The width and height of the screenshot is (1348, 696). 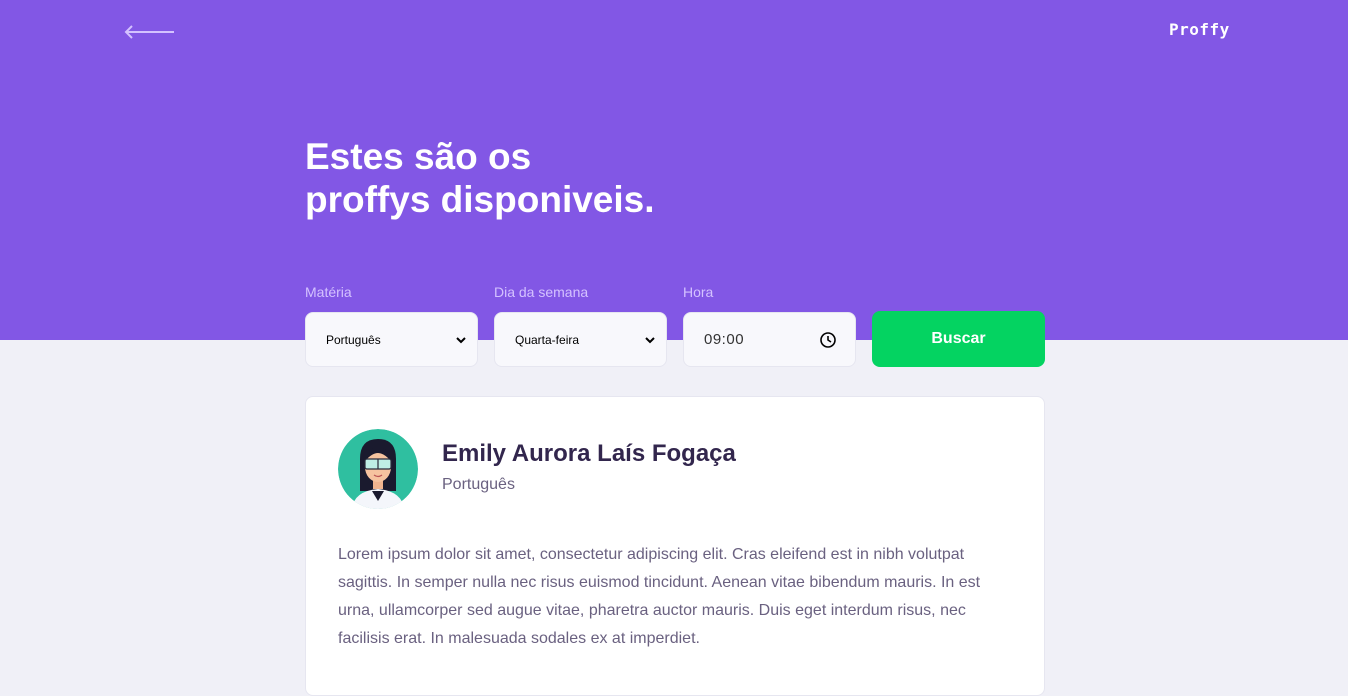 I want to click on weekday-label: Dia da semana, so click(x=541, y=292).